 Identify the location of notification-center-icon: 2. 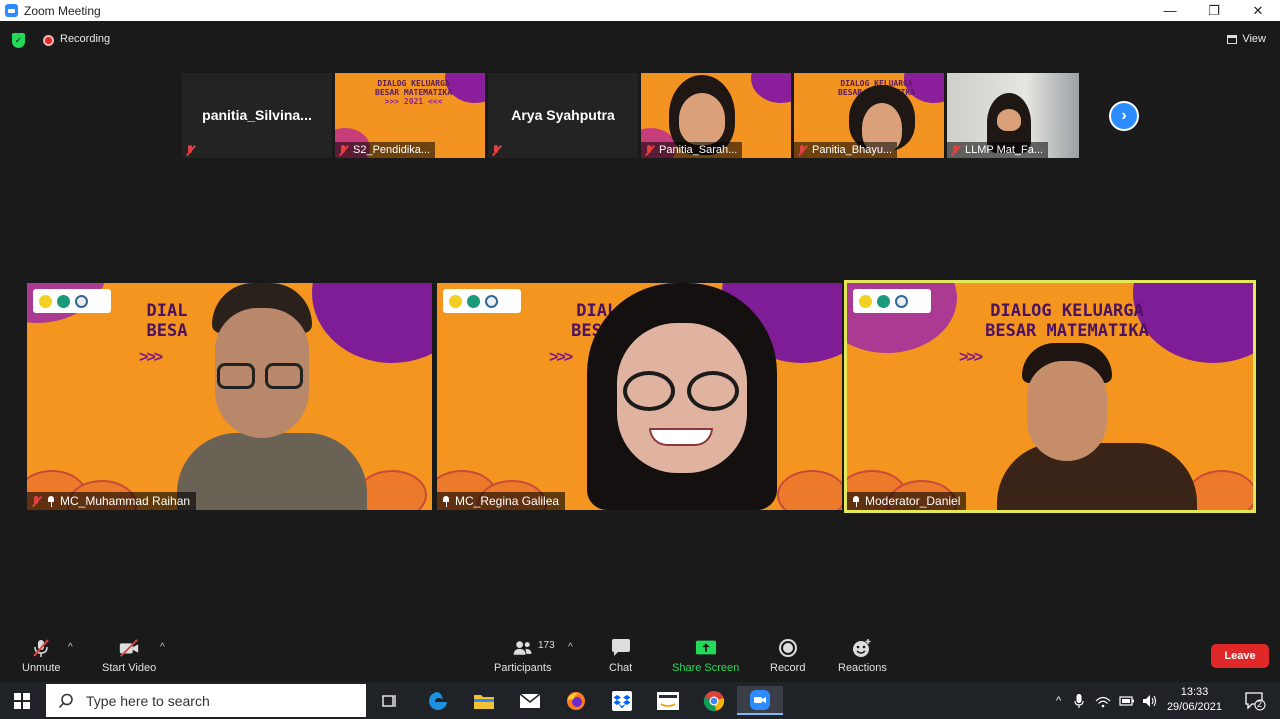
(1255, 703).